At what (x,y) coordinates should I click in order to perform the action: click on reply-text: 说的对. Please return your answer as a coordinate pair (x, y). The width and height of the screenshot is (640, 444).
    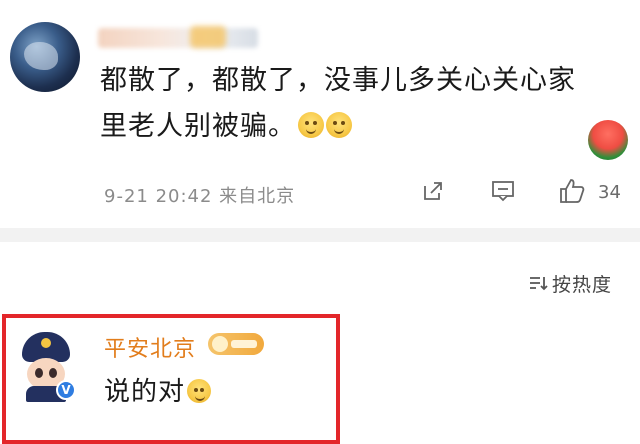
    Looking at the image, I should click on (158, 389).